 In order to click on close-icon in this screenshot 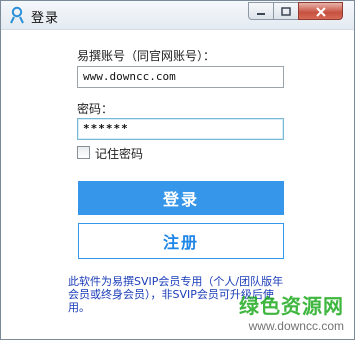, I will do `click(321, 11)`.